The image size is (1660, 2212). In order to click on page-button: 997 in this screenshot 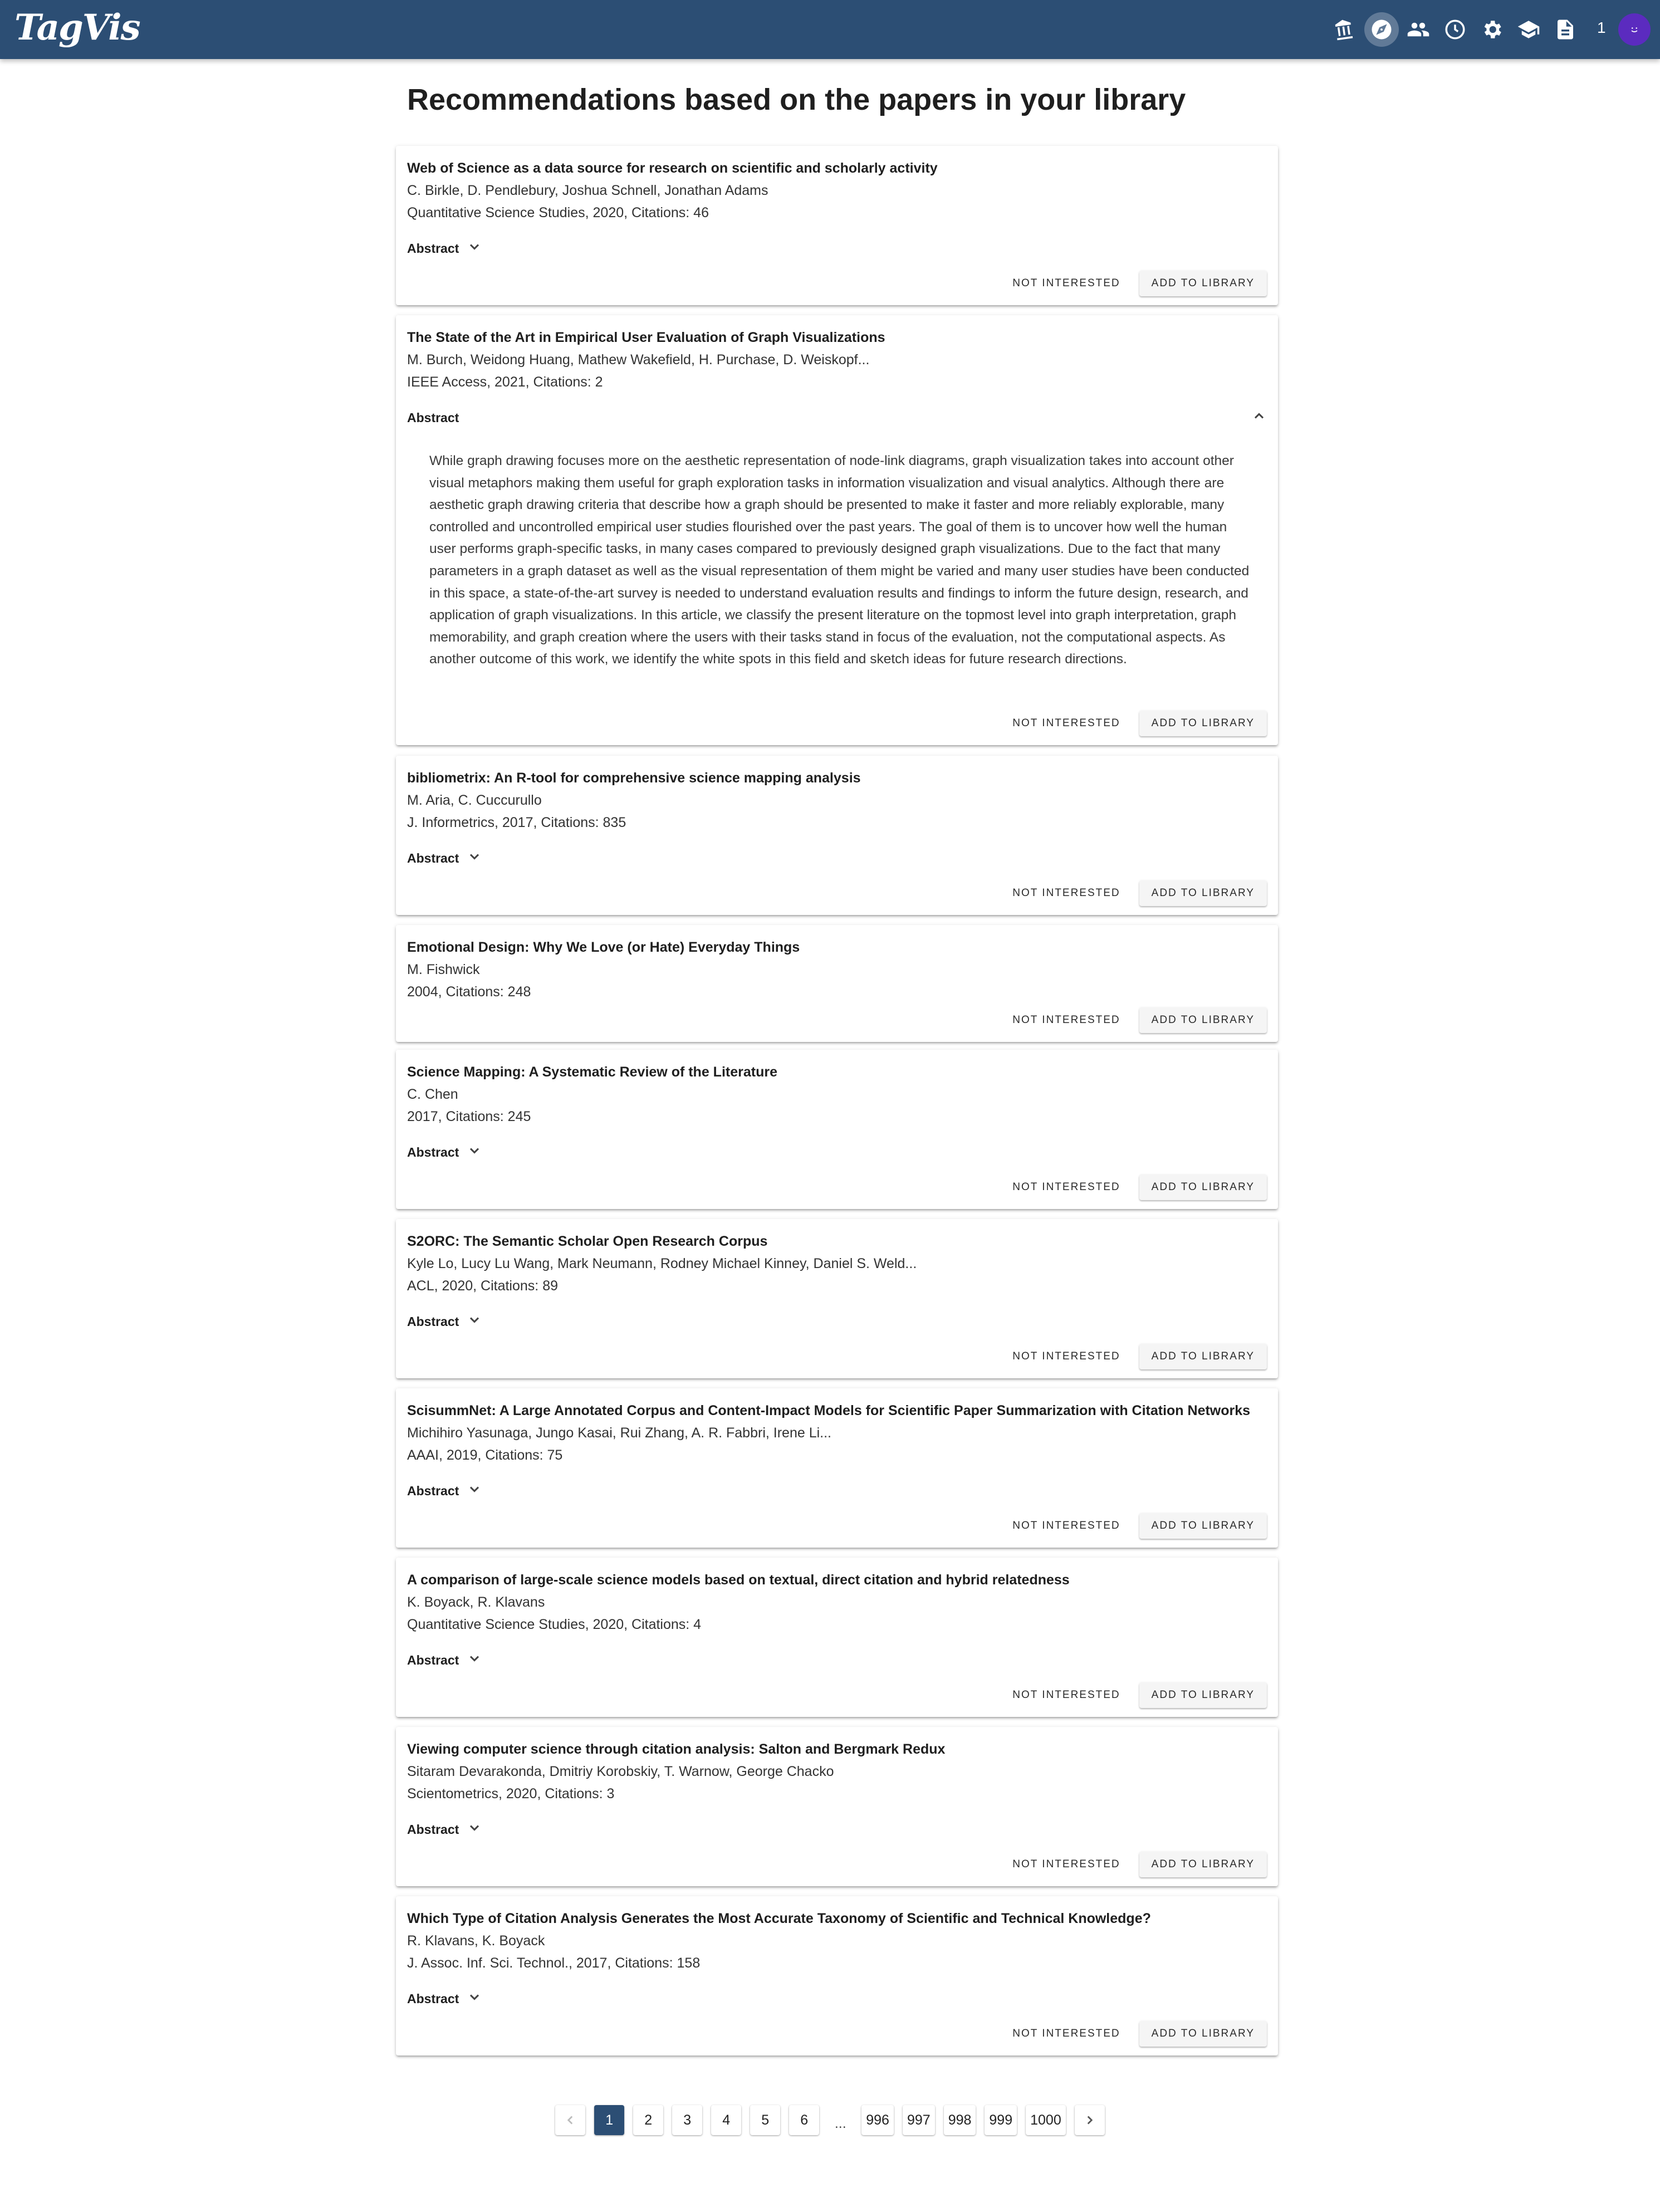, I will do `click(919, 2120)`.